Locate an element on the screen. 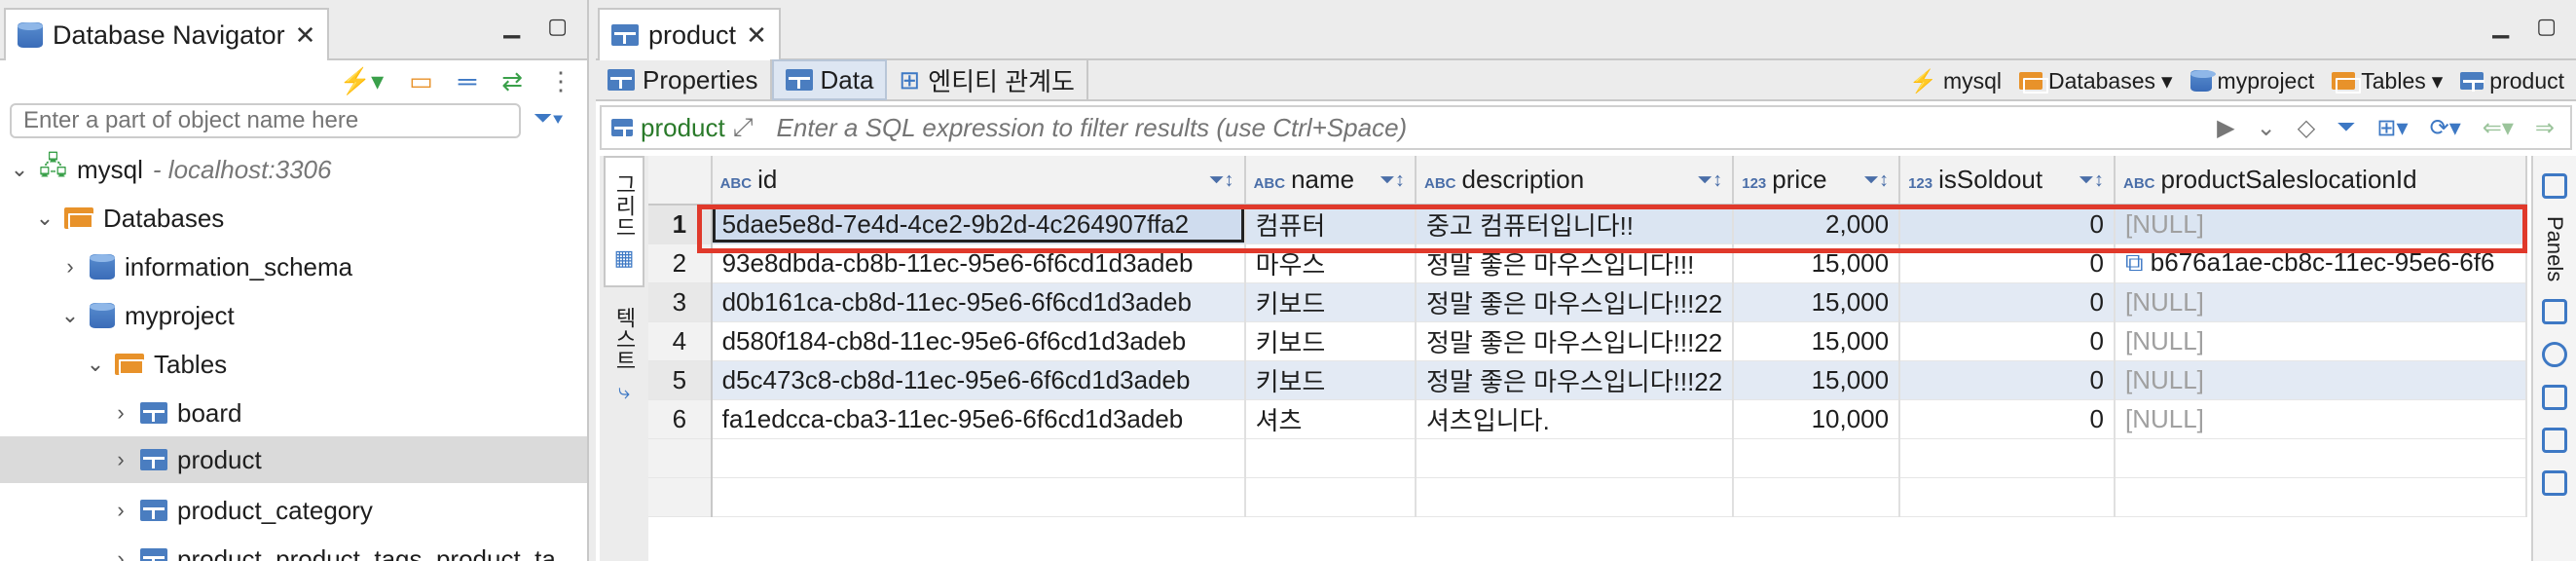 The image size is (2576, 561). configure-icon: ⊞▾ is located at coordinates (2392, 128).